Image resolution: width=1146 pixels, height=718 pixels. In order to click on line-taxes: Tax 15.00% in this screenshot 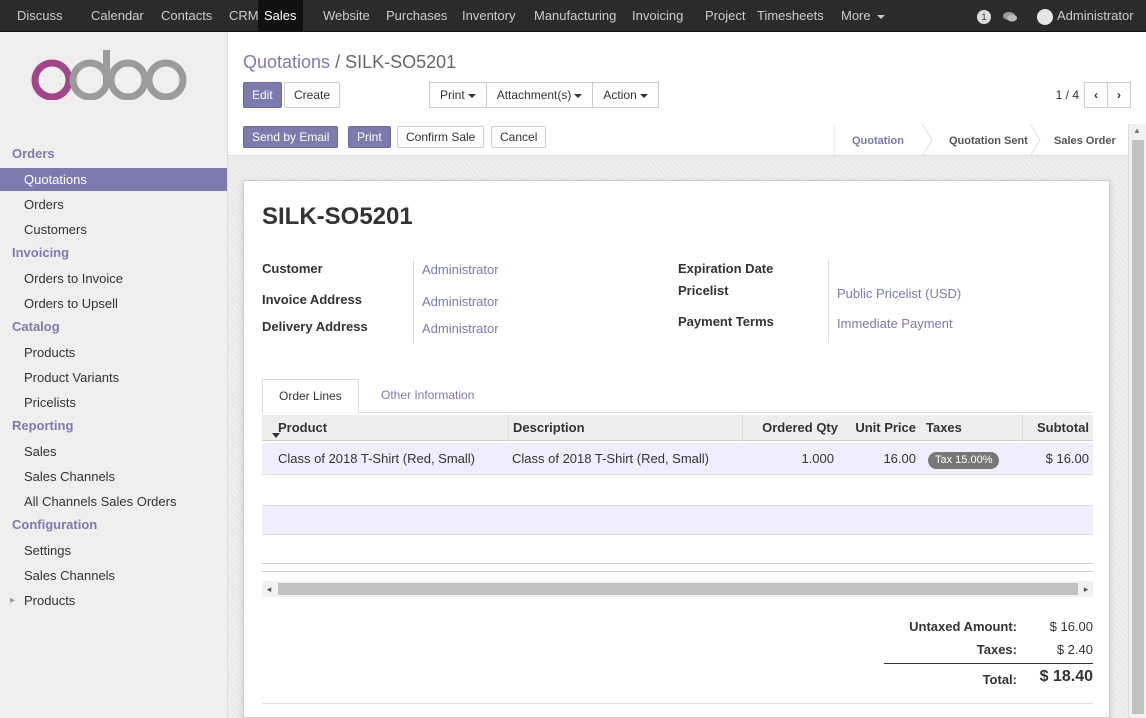, I will do `click(963, 459)`.